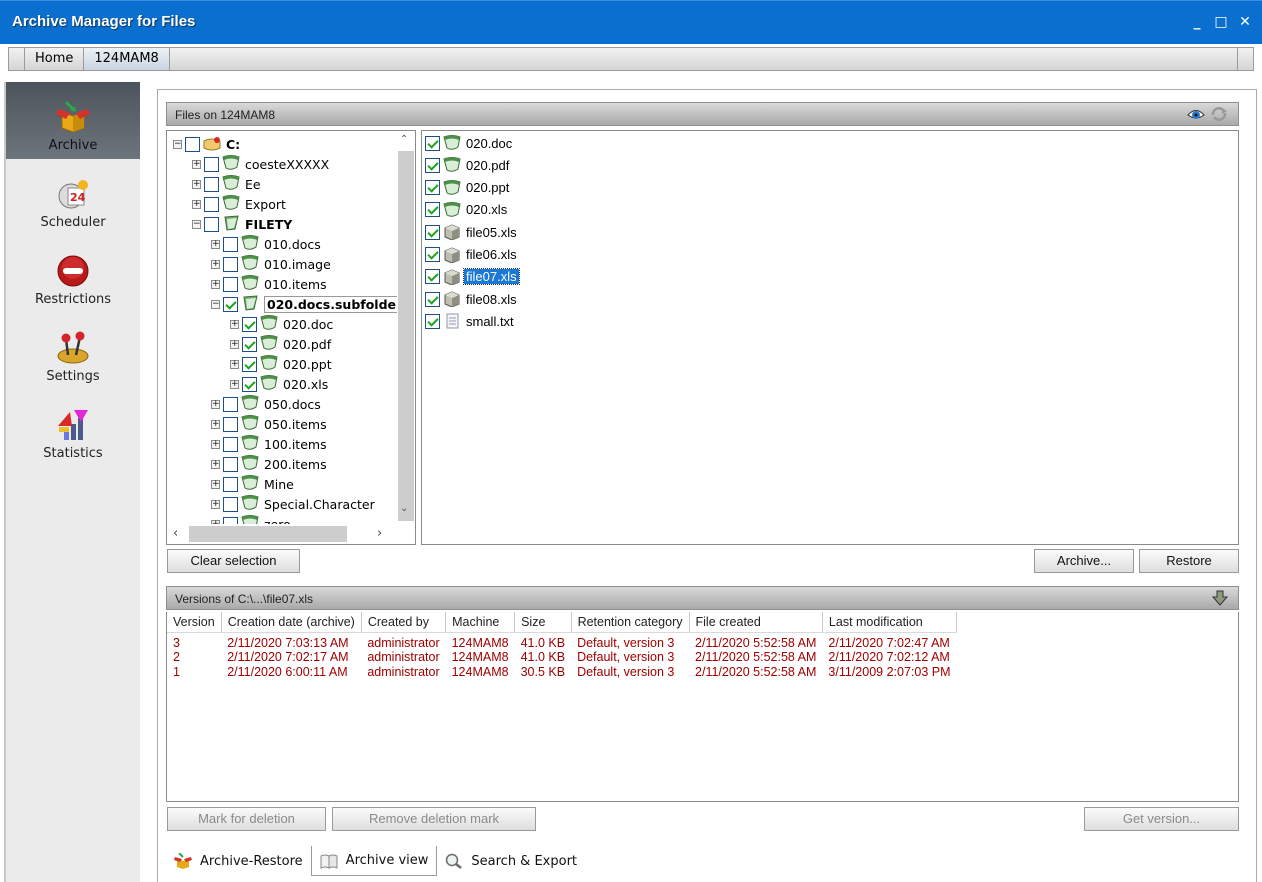  Describe the element at coordinates (1221, 22) in the screenshot. I see `maximize-button: □` at that location.